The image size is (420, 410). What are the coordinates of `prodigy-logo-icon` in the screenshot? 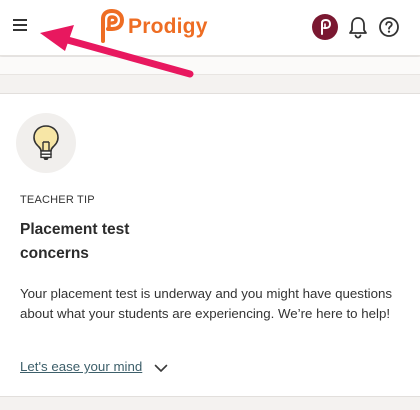 It's located at (112, 26).